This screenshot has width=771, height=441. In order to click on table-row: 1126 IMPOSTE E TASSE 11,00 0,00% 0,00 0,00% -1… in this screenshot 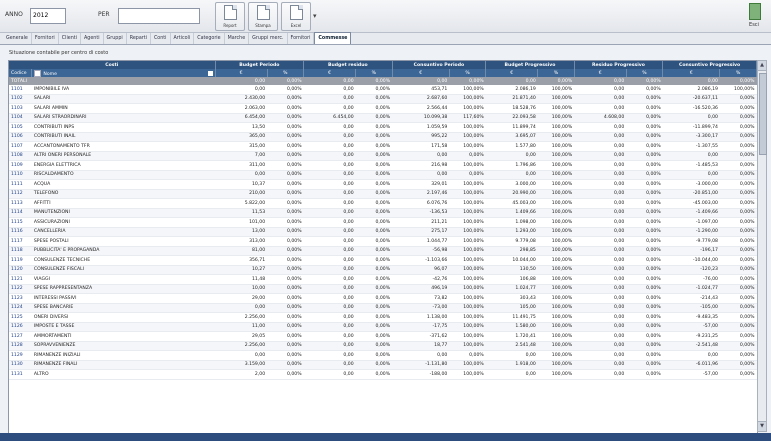, I will do `click(383, 327)`.